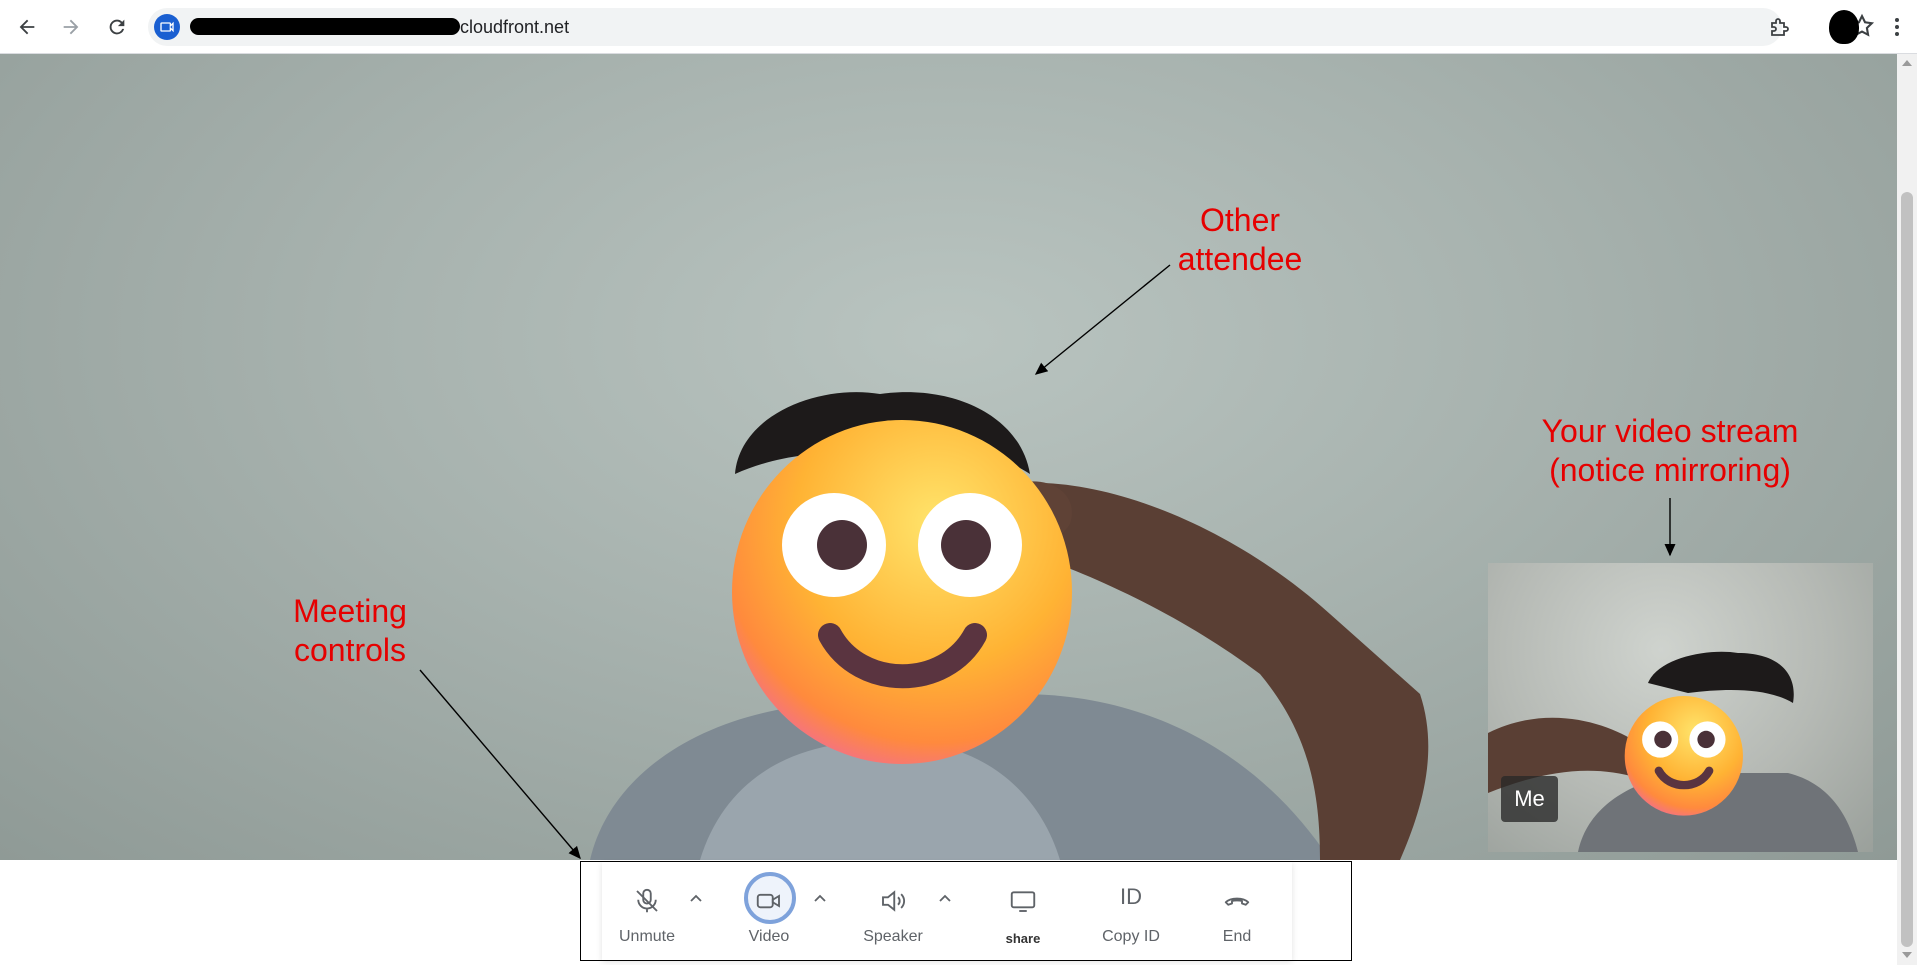  I want to click on site-camera-icon, so click(167, 27).